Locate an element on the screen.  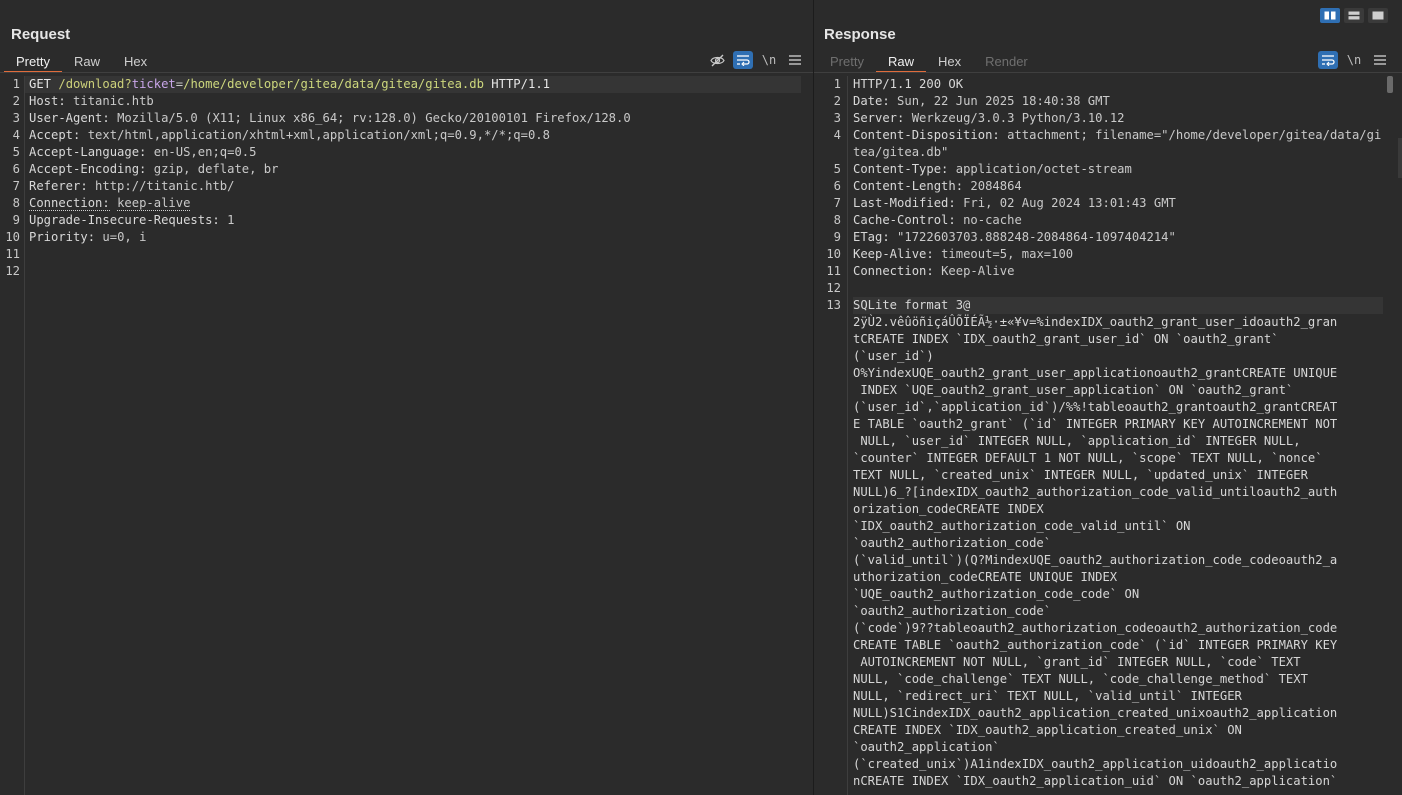
tab-response-hex: Hex is located at coordinates (949, 61).